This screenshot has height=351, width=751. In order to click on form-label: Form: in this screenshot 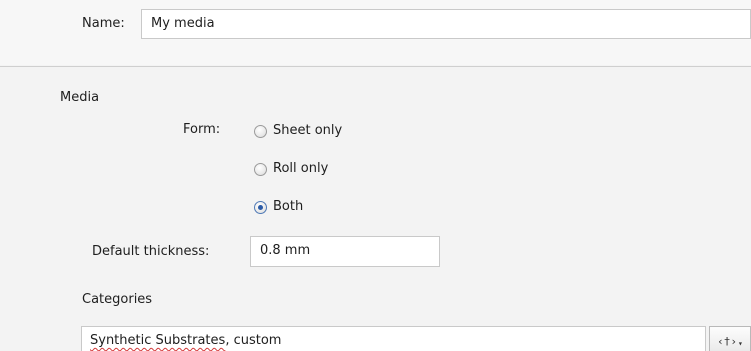, I will do `click(202, 129)`.